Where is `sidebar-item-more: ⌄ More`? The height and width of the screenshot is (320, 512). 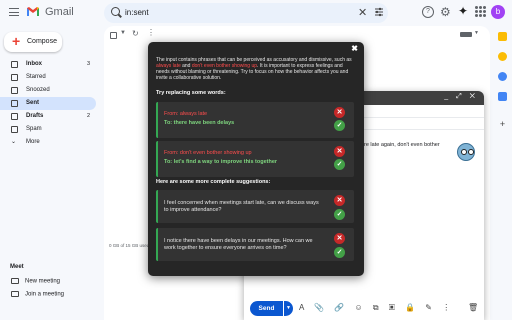
sidebar-item-more: ⌄ More is located at coordinates (48, 142).